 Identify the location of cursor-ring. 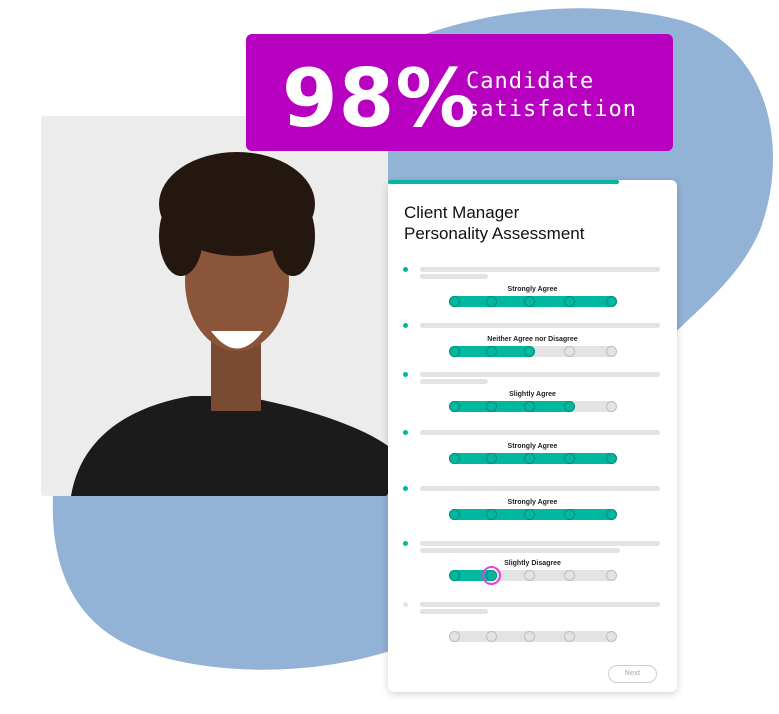
(491, 575).